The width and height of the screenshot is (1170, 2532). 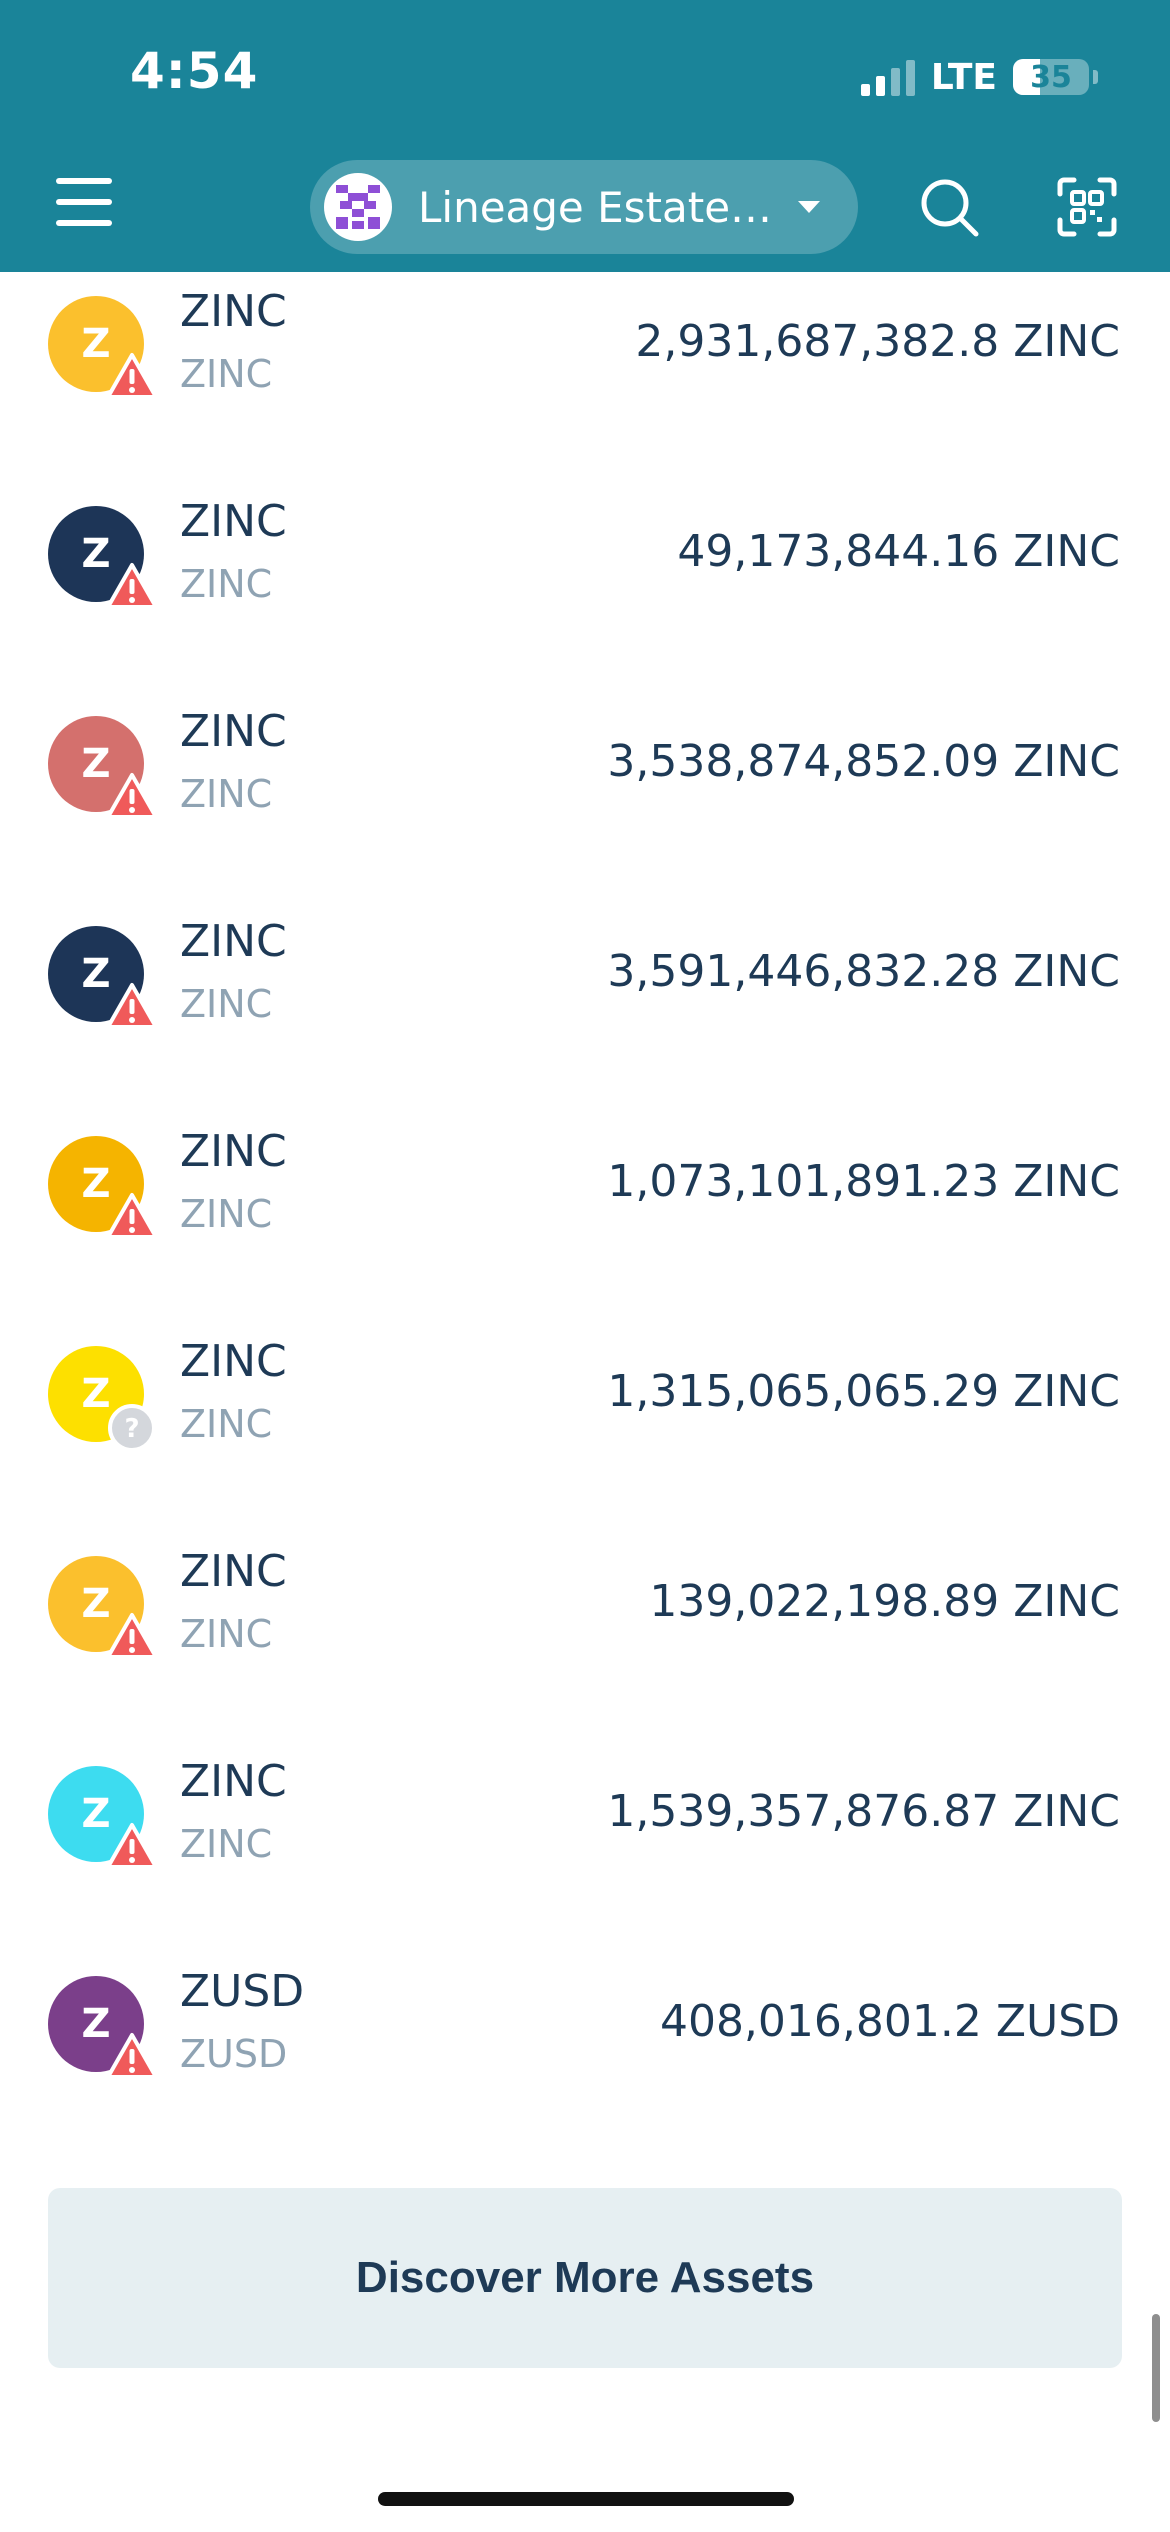 I want to click on asset-row: Z ZINC ZINC 49,173,844.16 ZINC, so click(x=585, y=587).